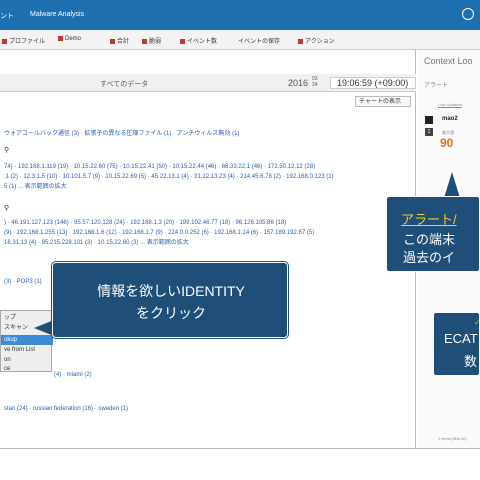 The width and height of the screenshot is (480, 480). I want to click on alerts-label: アラート, so click(436, 86).